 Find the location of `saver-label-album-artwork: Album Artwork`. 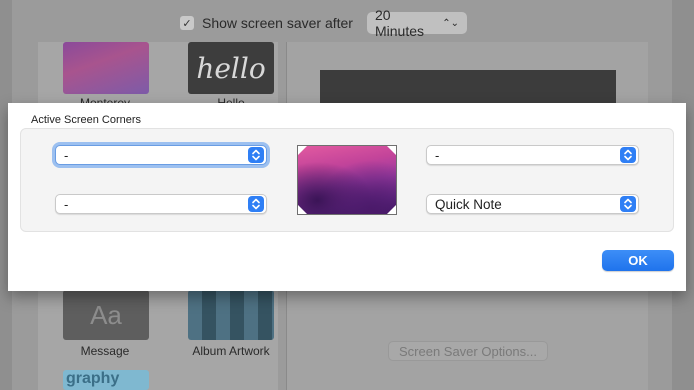

saver-label-album-artwork: Album Artwork is located at coordinates (231, 351).